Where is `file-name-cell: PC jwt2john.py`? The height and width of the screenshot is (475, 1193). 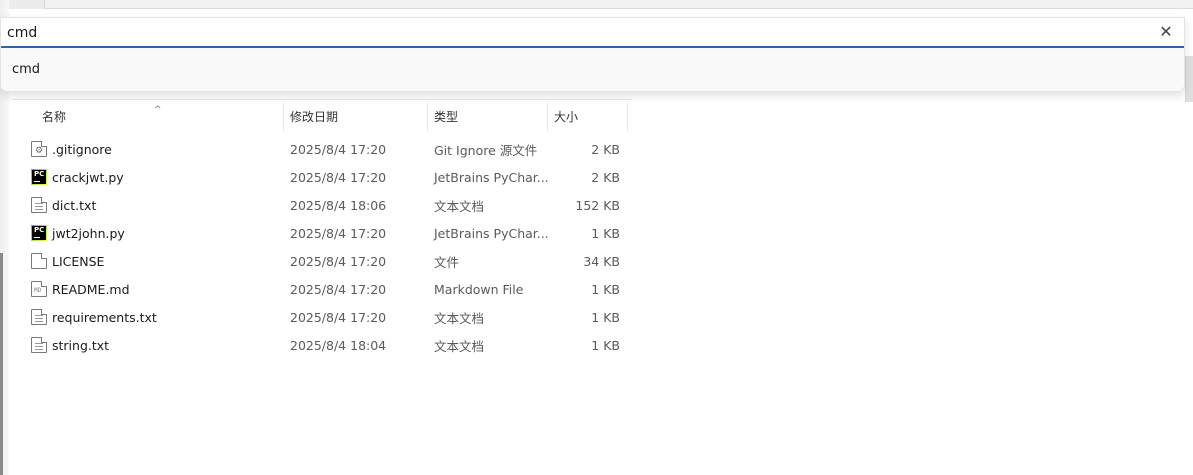
file-name-cell: PC jwt2john.py is located at coordinates (147, 233).